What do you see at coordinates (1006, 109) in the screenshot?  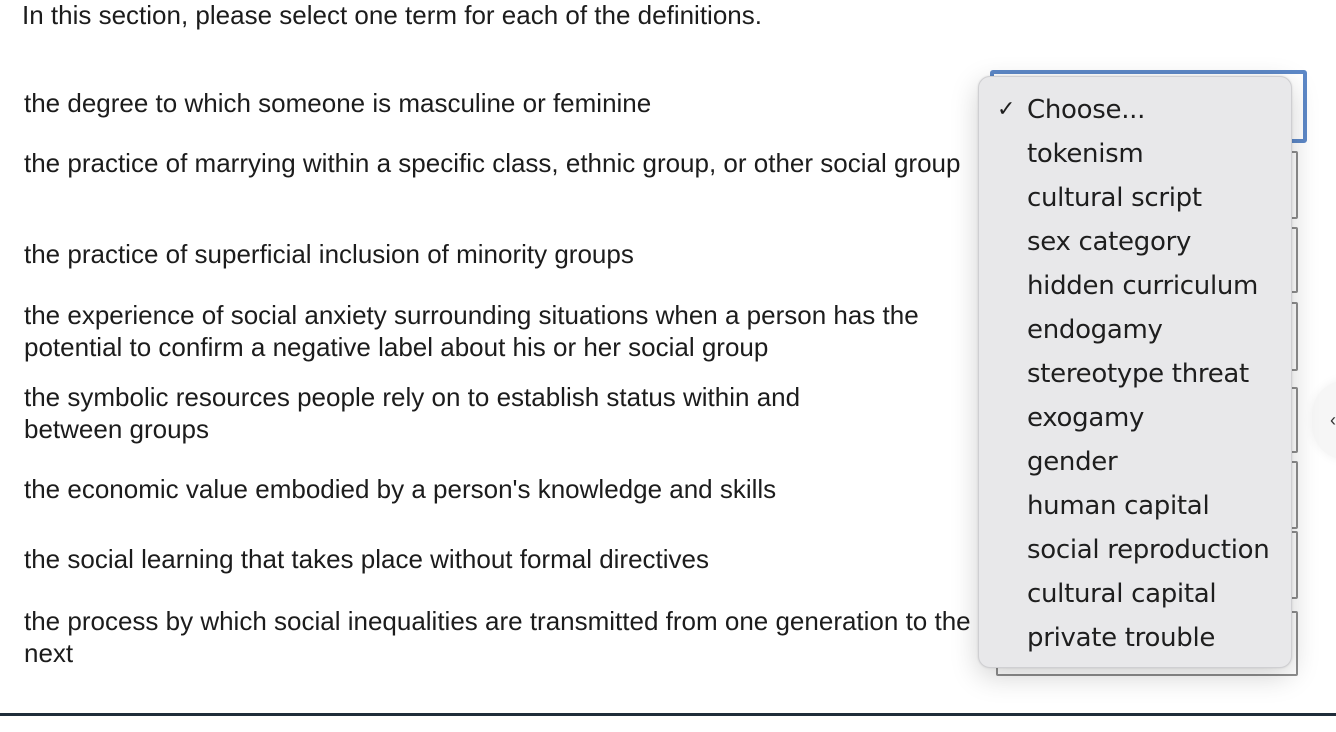 I see `checkmark-icon: ✓` at bounding box center [1006, 109].